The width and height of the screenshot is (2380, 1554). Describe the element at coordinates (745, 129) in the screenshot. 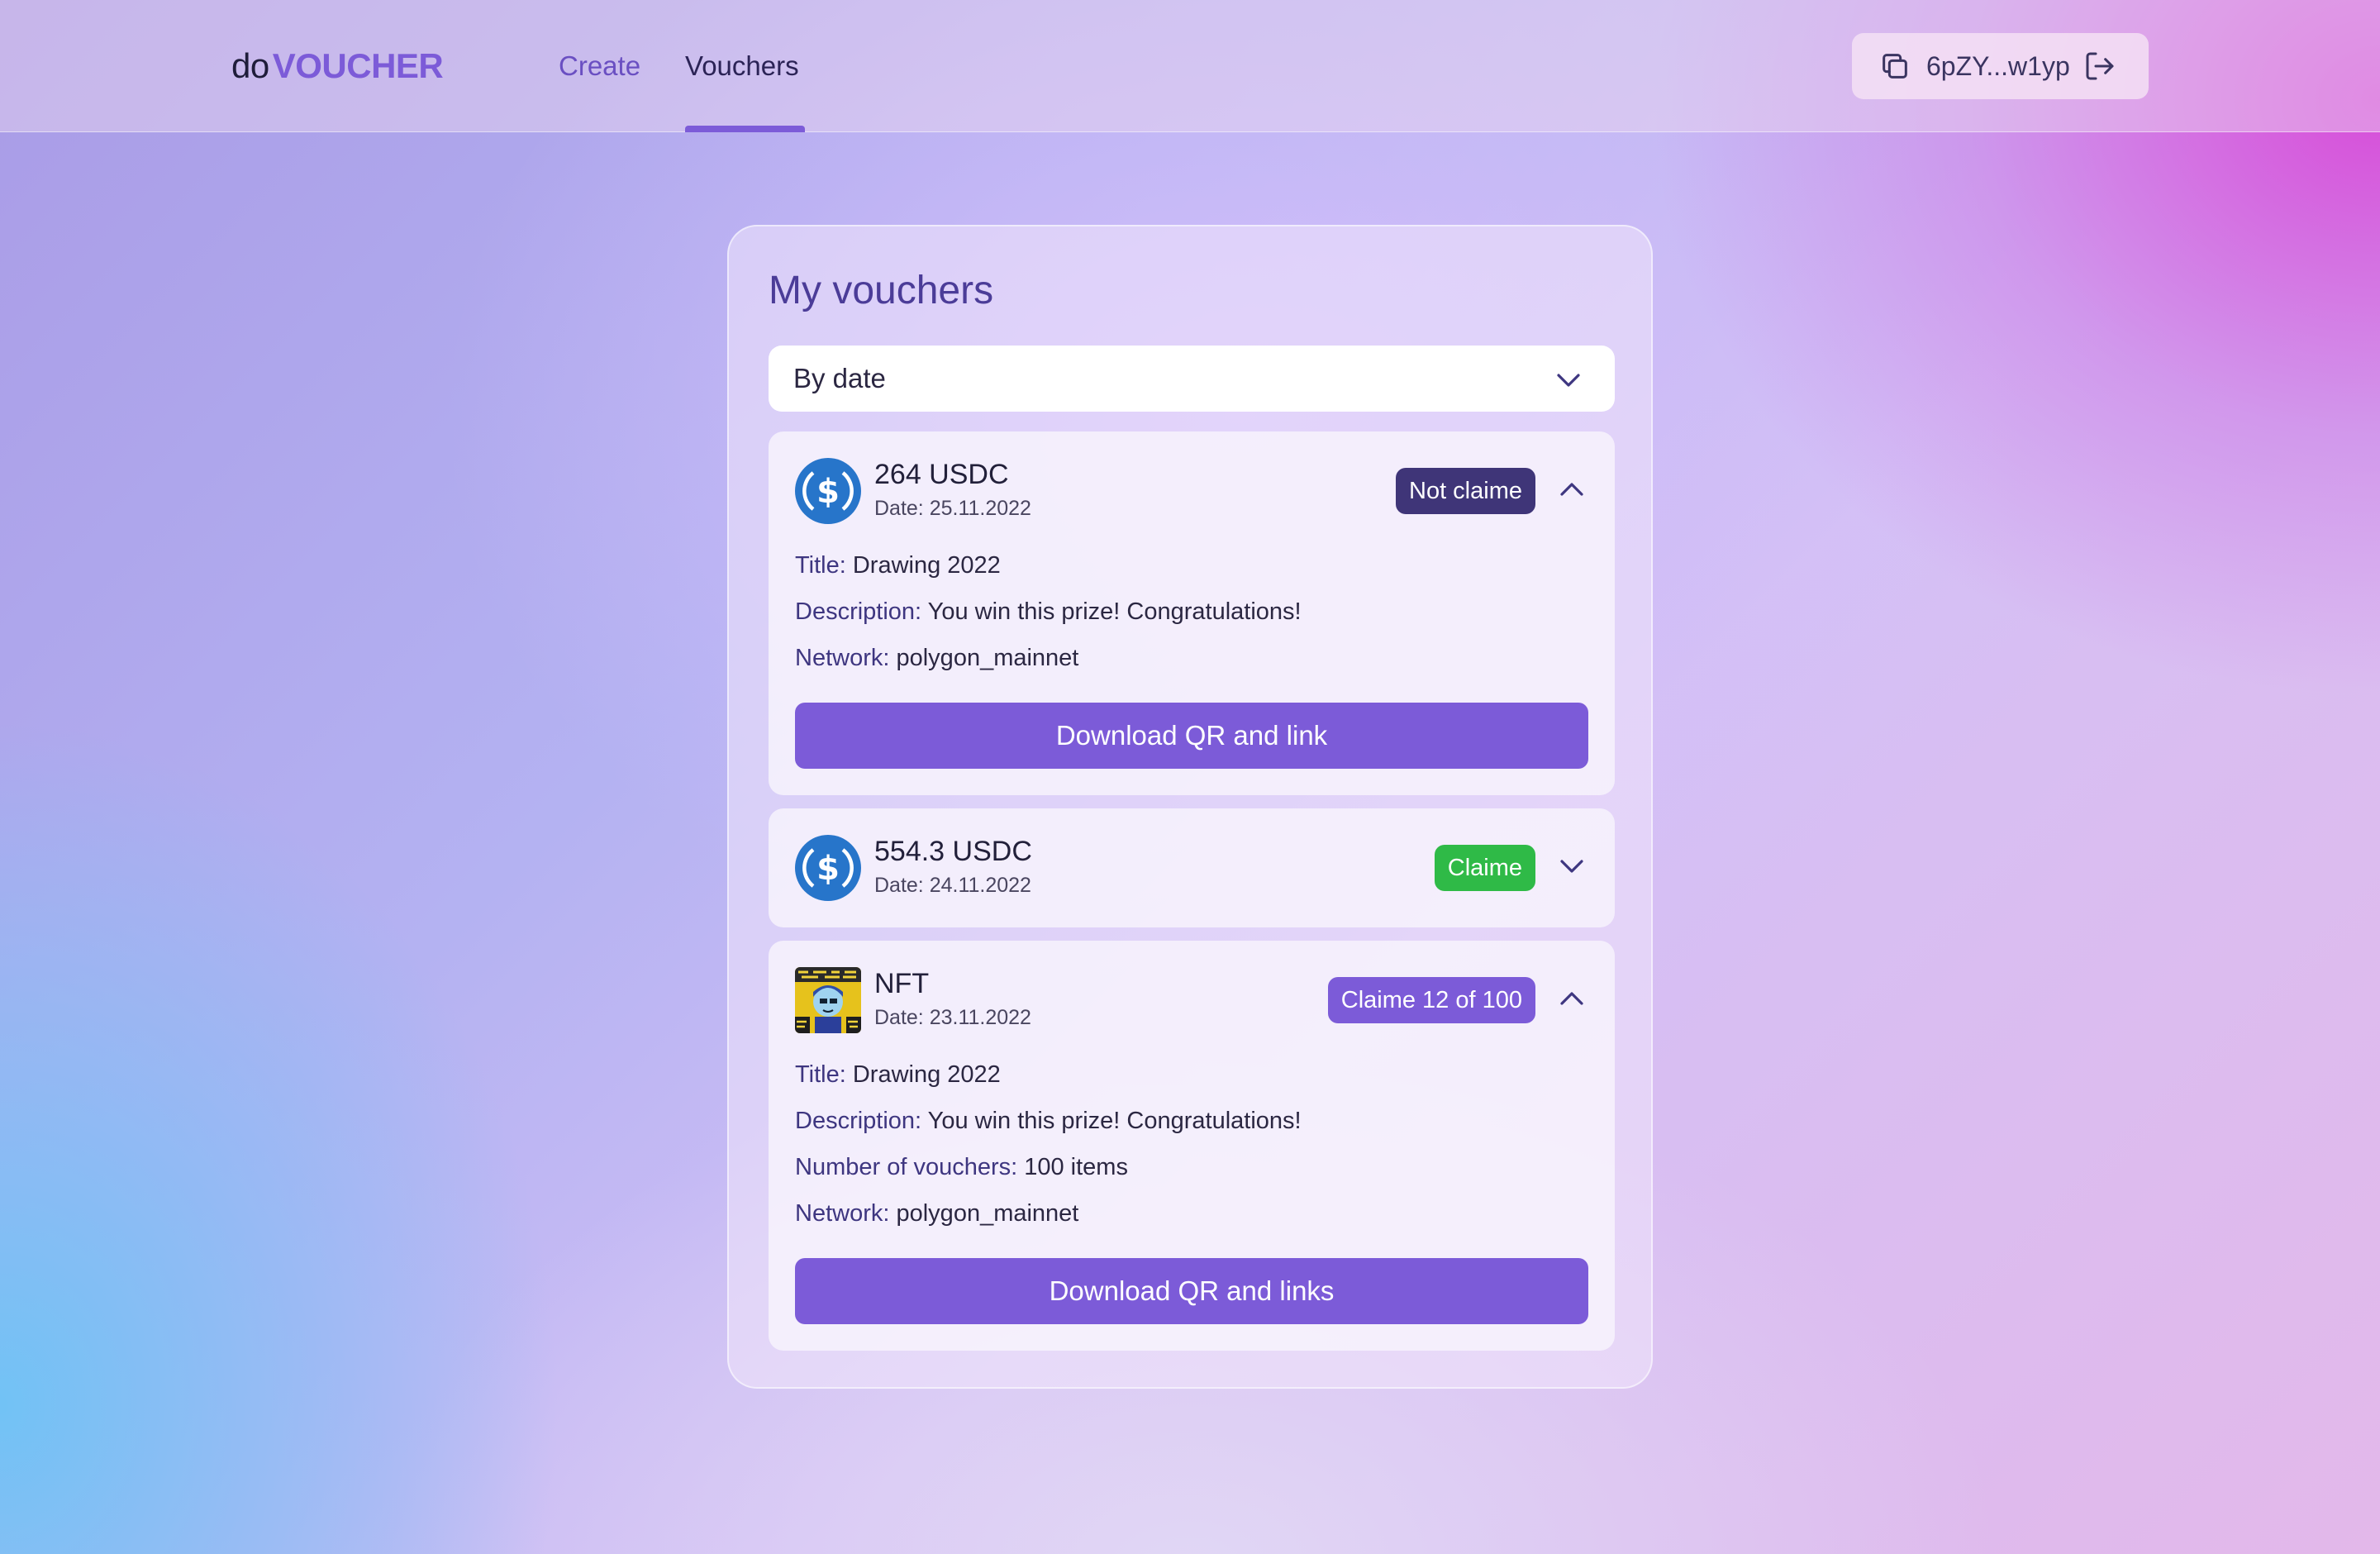

I see `active-nav-indicator` at that location.